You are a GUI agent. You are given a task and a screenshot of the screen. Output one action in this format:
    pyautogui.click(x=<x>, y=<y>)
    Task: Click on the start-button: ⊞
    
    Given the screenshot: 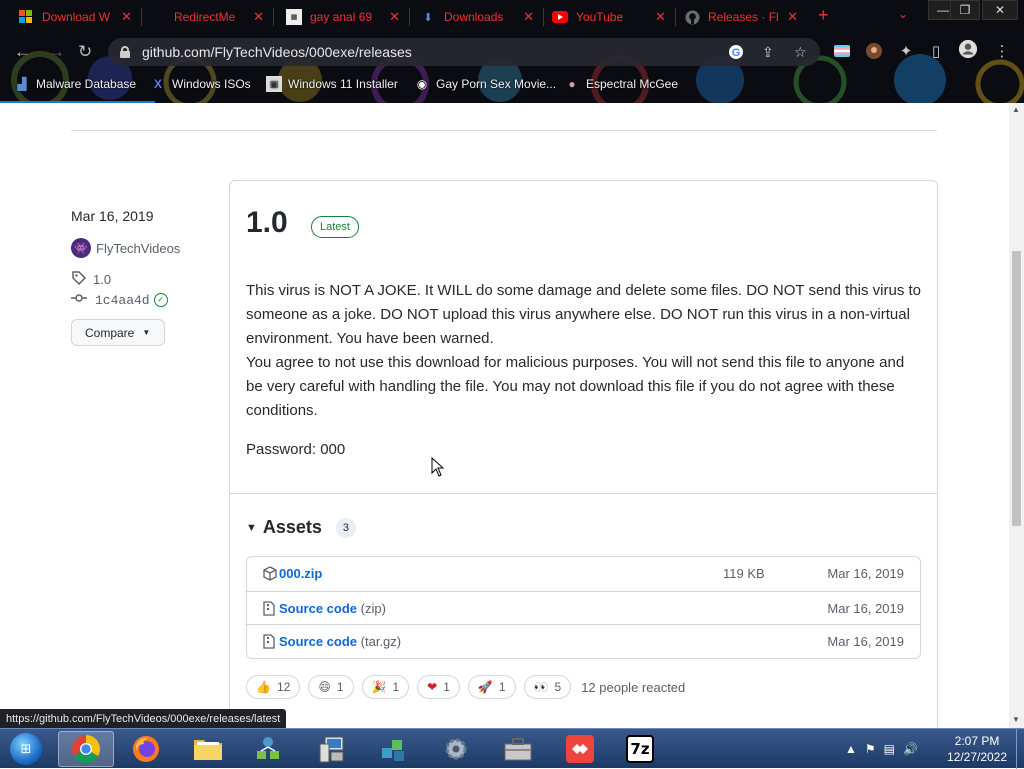 What is the action you would take?
    pyautogui.click(x=26, y=749)
    